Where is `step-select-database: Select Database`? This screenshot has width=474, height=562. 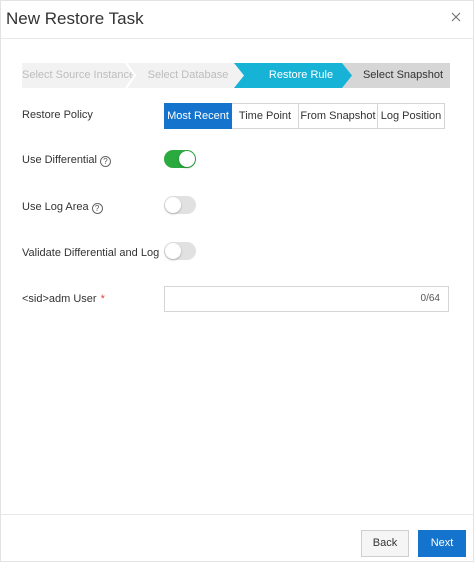 step-select-database: Select Database is located at coordinates (185, 75).